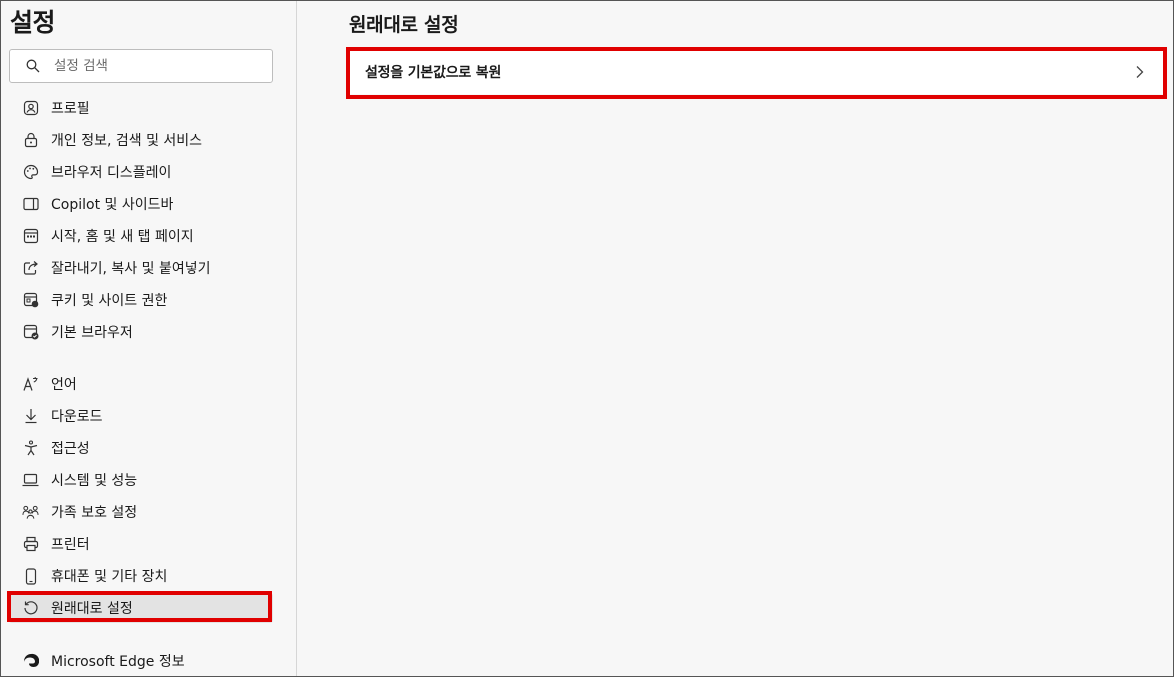 The image size is (1174, 677). What do you see at coordinates (30, 108) in the screenshot?
I see `profile-icon` at bounding box center [30, 108].